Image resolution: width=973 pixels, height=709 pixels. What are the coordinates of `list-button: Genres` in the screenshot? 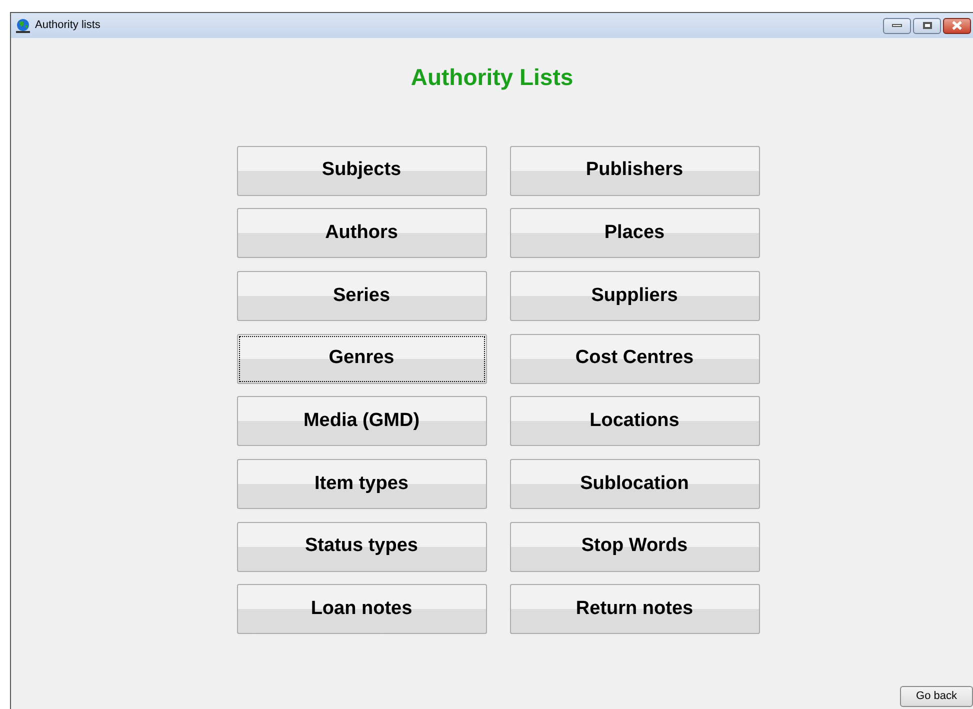 It's located at (361, 359).